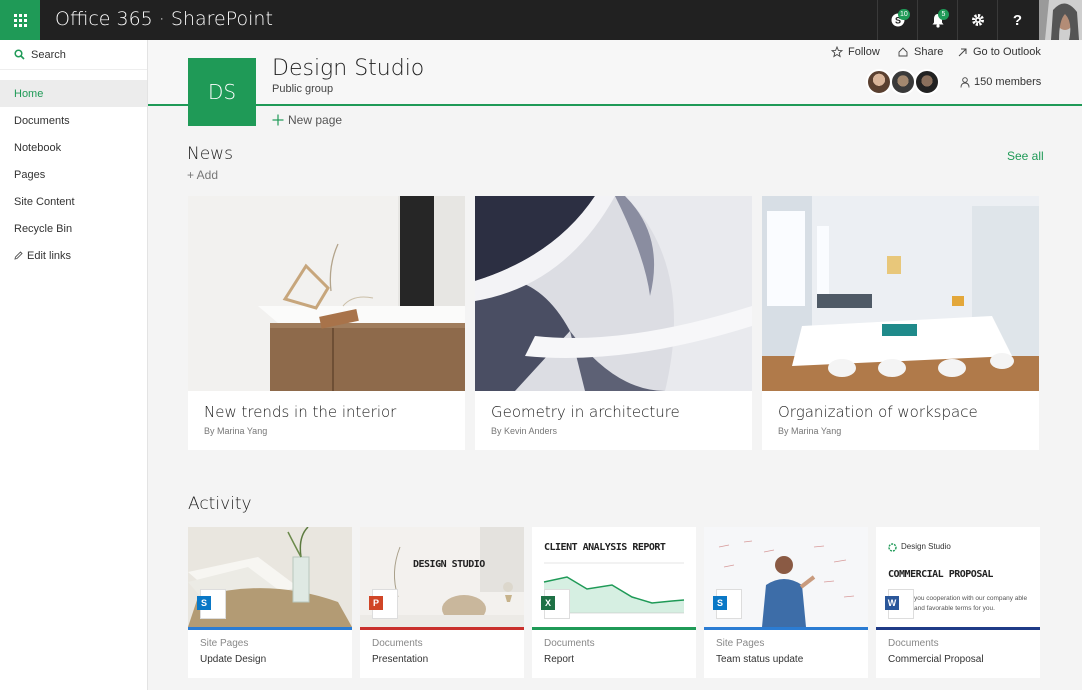 The height and width of the screenshot is (690, 1082). I want to click on help-button: ?, so click(1017, 20).